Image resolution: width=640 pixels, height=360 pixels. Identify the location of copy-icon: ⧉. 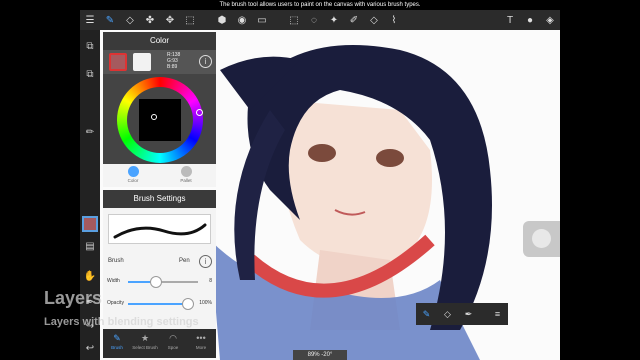
(90, 46).